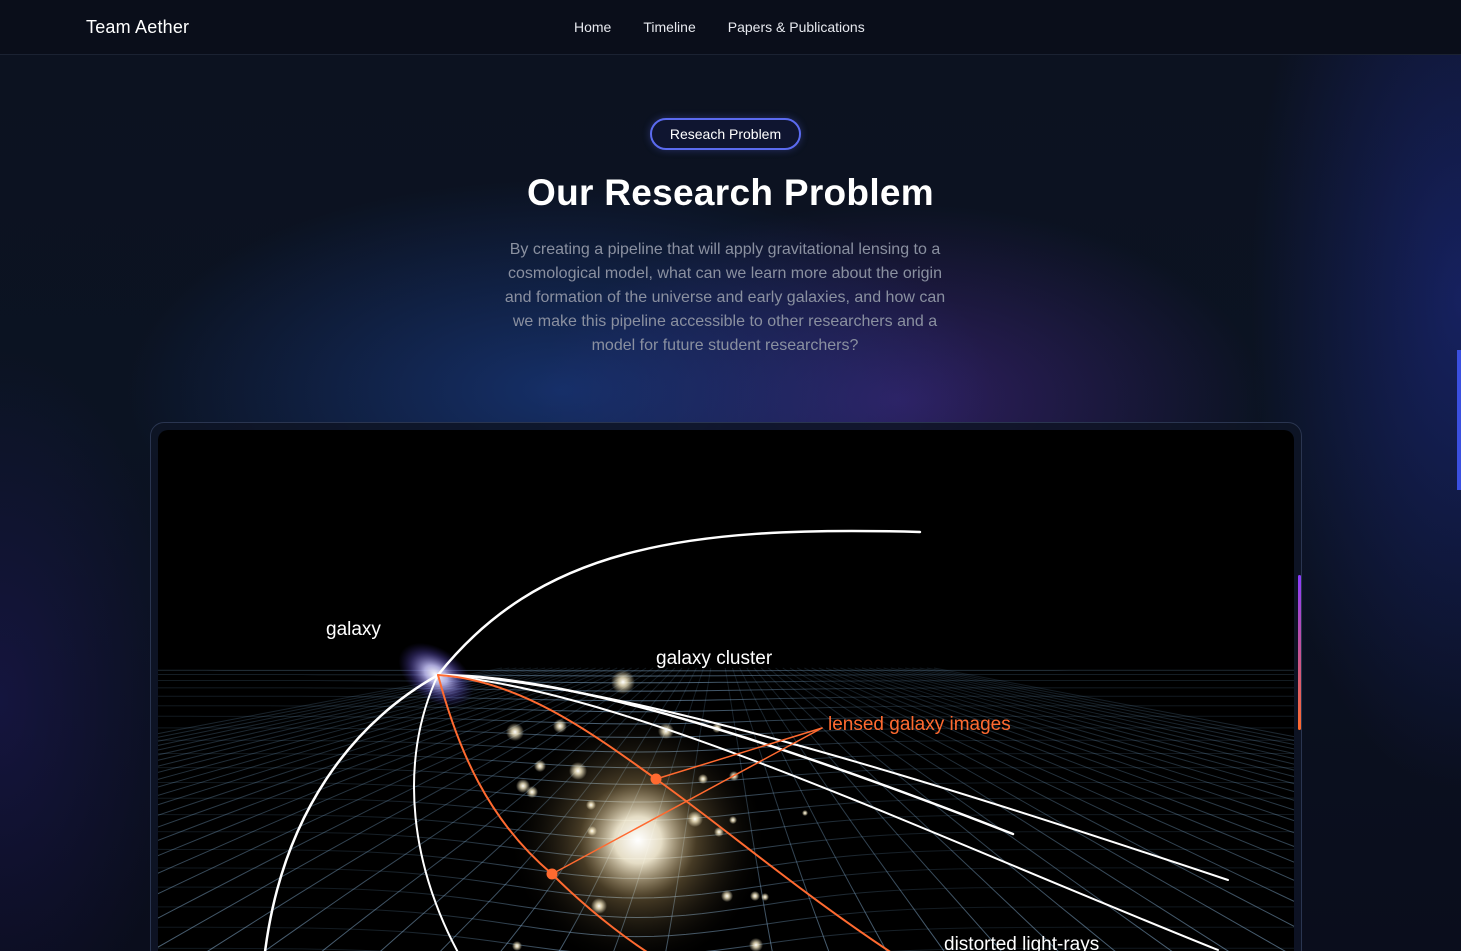 Image resolution: width=1461 pixels, height=951 pixels. Describe the element at coordinates (638, 830) in the screenshot. I see `galaxy-cluster-core` at that location.